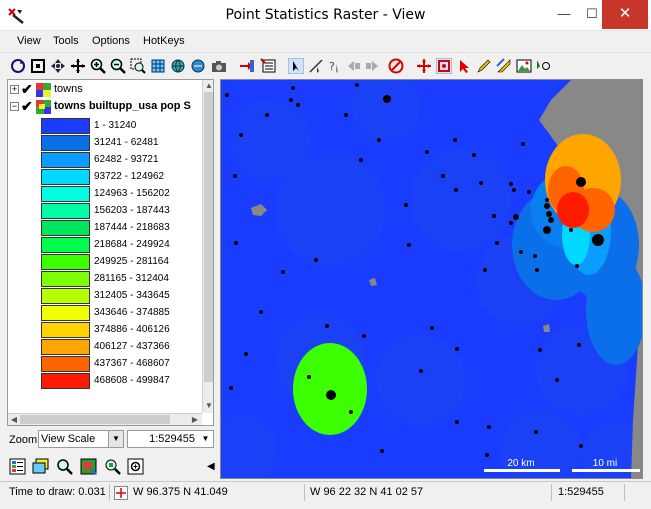 Image resolution: width=651 pixels, height=509 pixels. What do you see at coordinates (208, 406) in the screenshot?
I see `scroll-down-arrow-icon: ▼` at bounding box center [208, 406].